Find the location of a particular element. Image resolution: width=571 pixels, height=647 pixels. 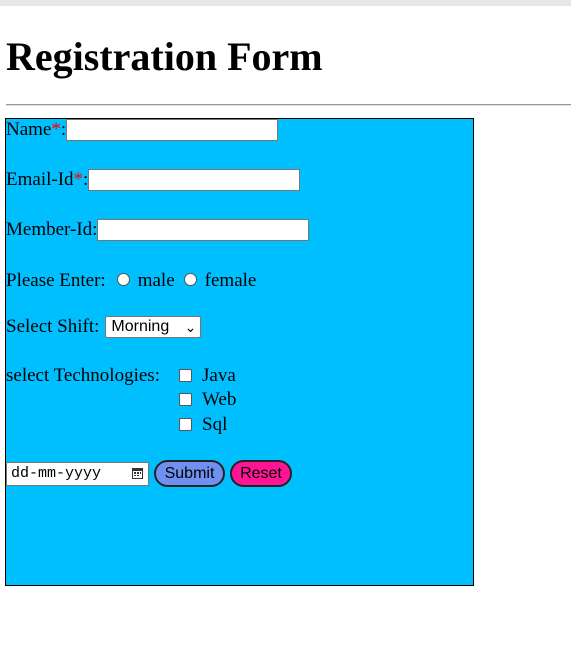

tech-option-sql: Sql is located at coordinates (202, 425).